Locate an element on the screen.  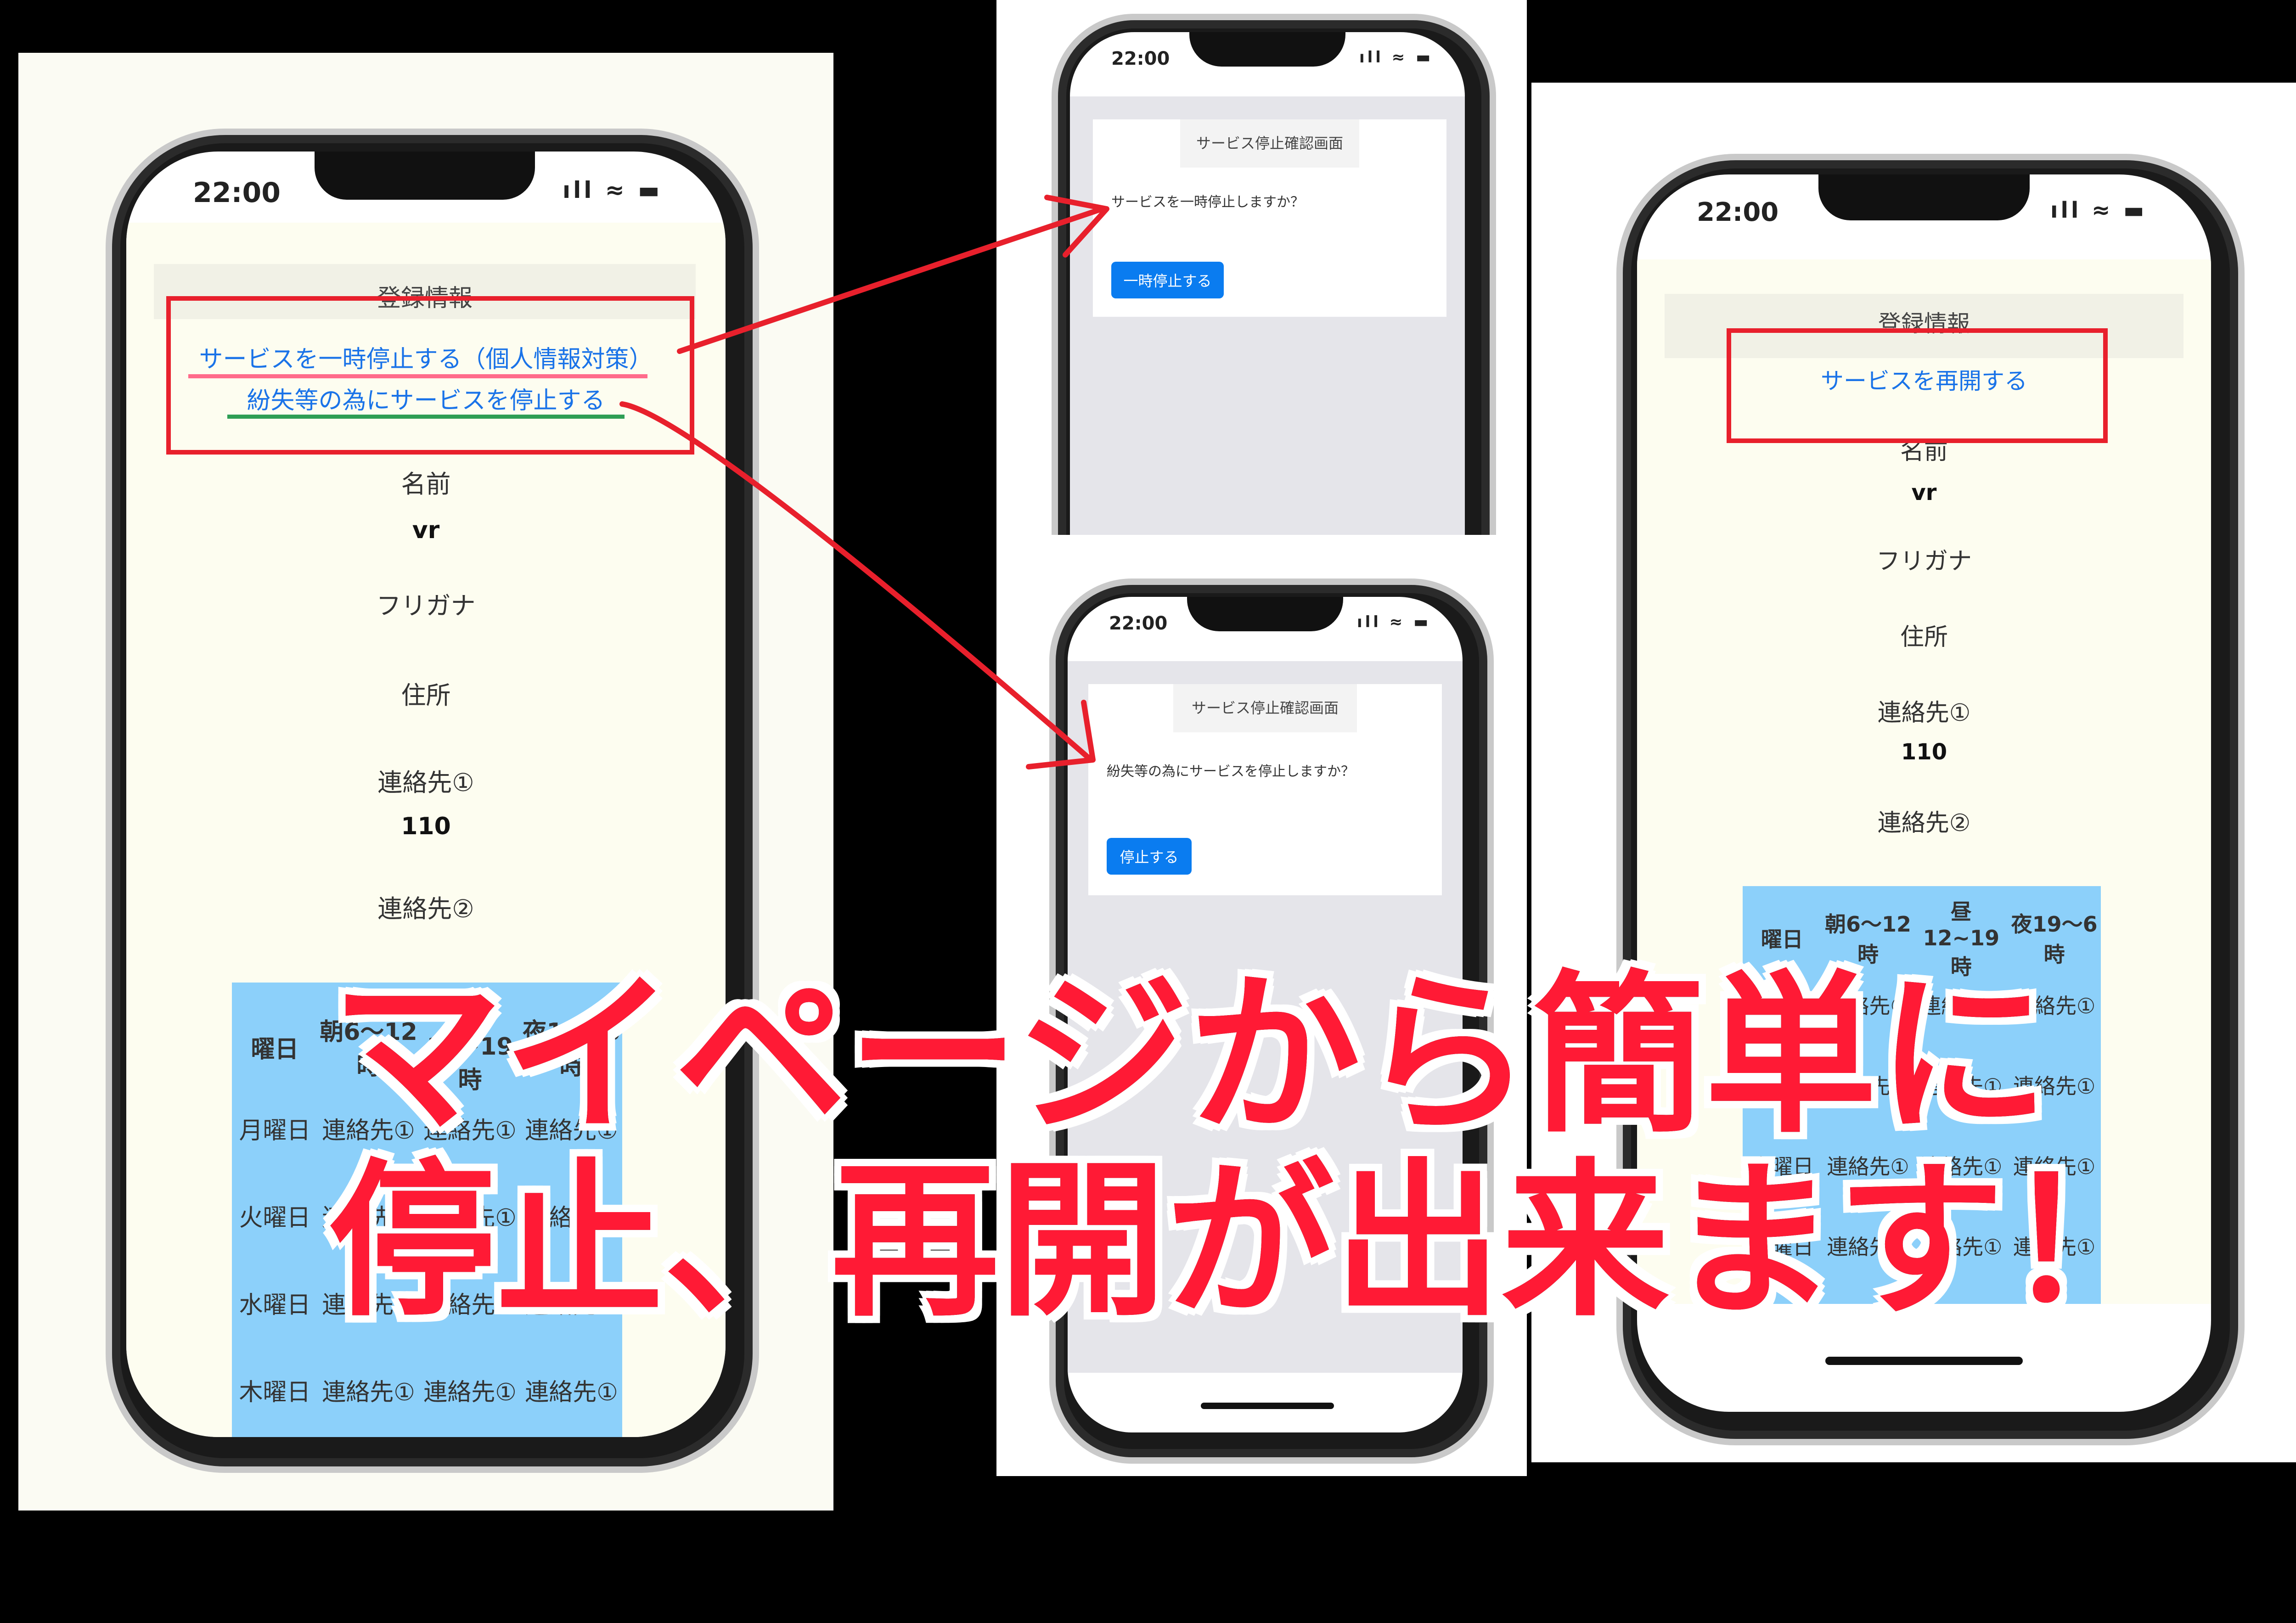
highlight-box-stop-links is located at coordinates (430, 375).